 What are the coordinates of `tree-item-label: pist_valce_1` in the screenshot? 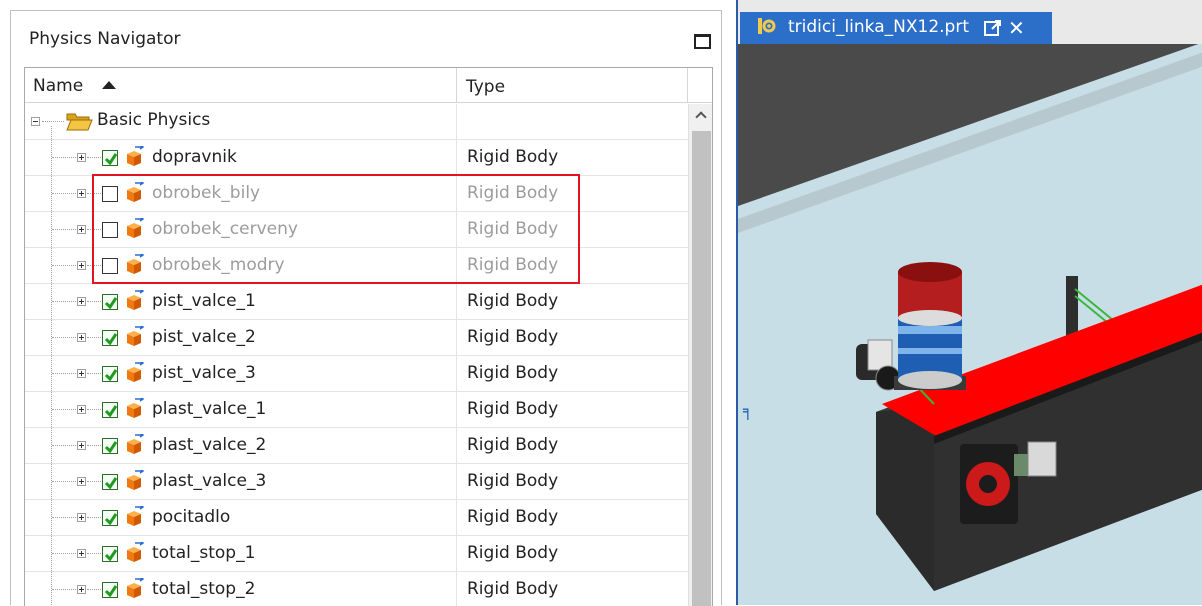 It's located at (204, 301).